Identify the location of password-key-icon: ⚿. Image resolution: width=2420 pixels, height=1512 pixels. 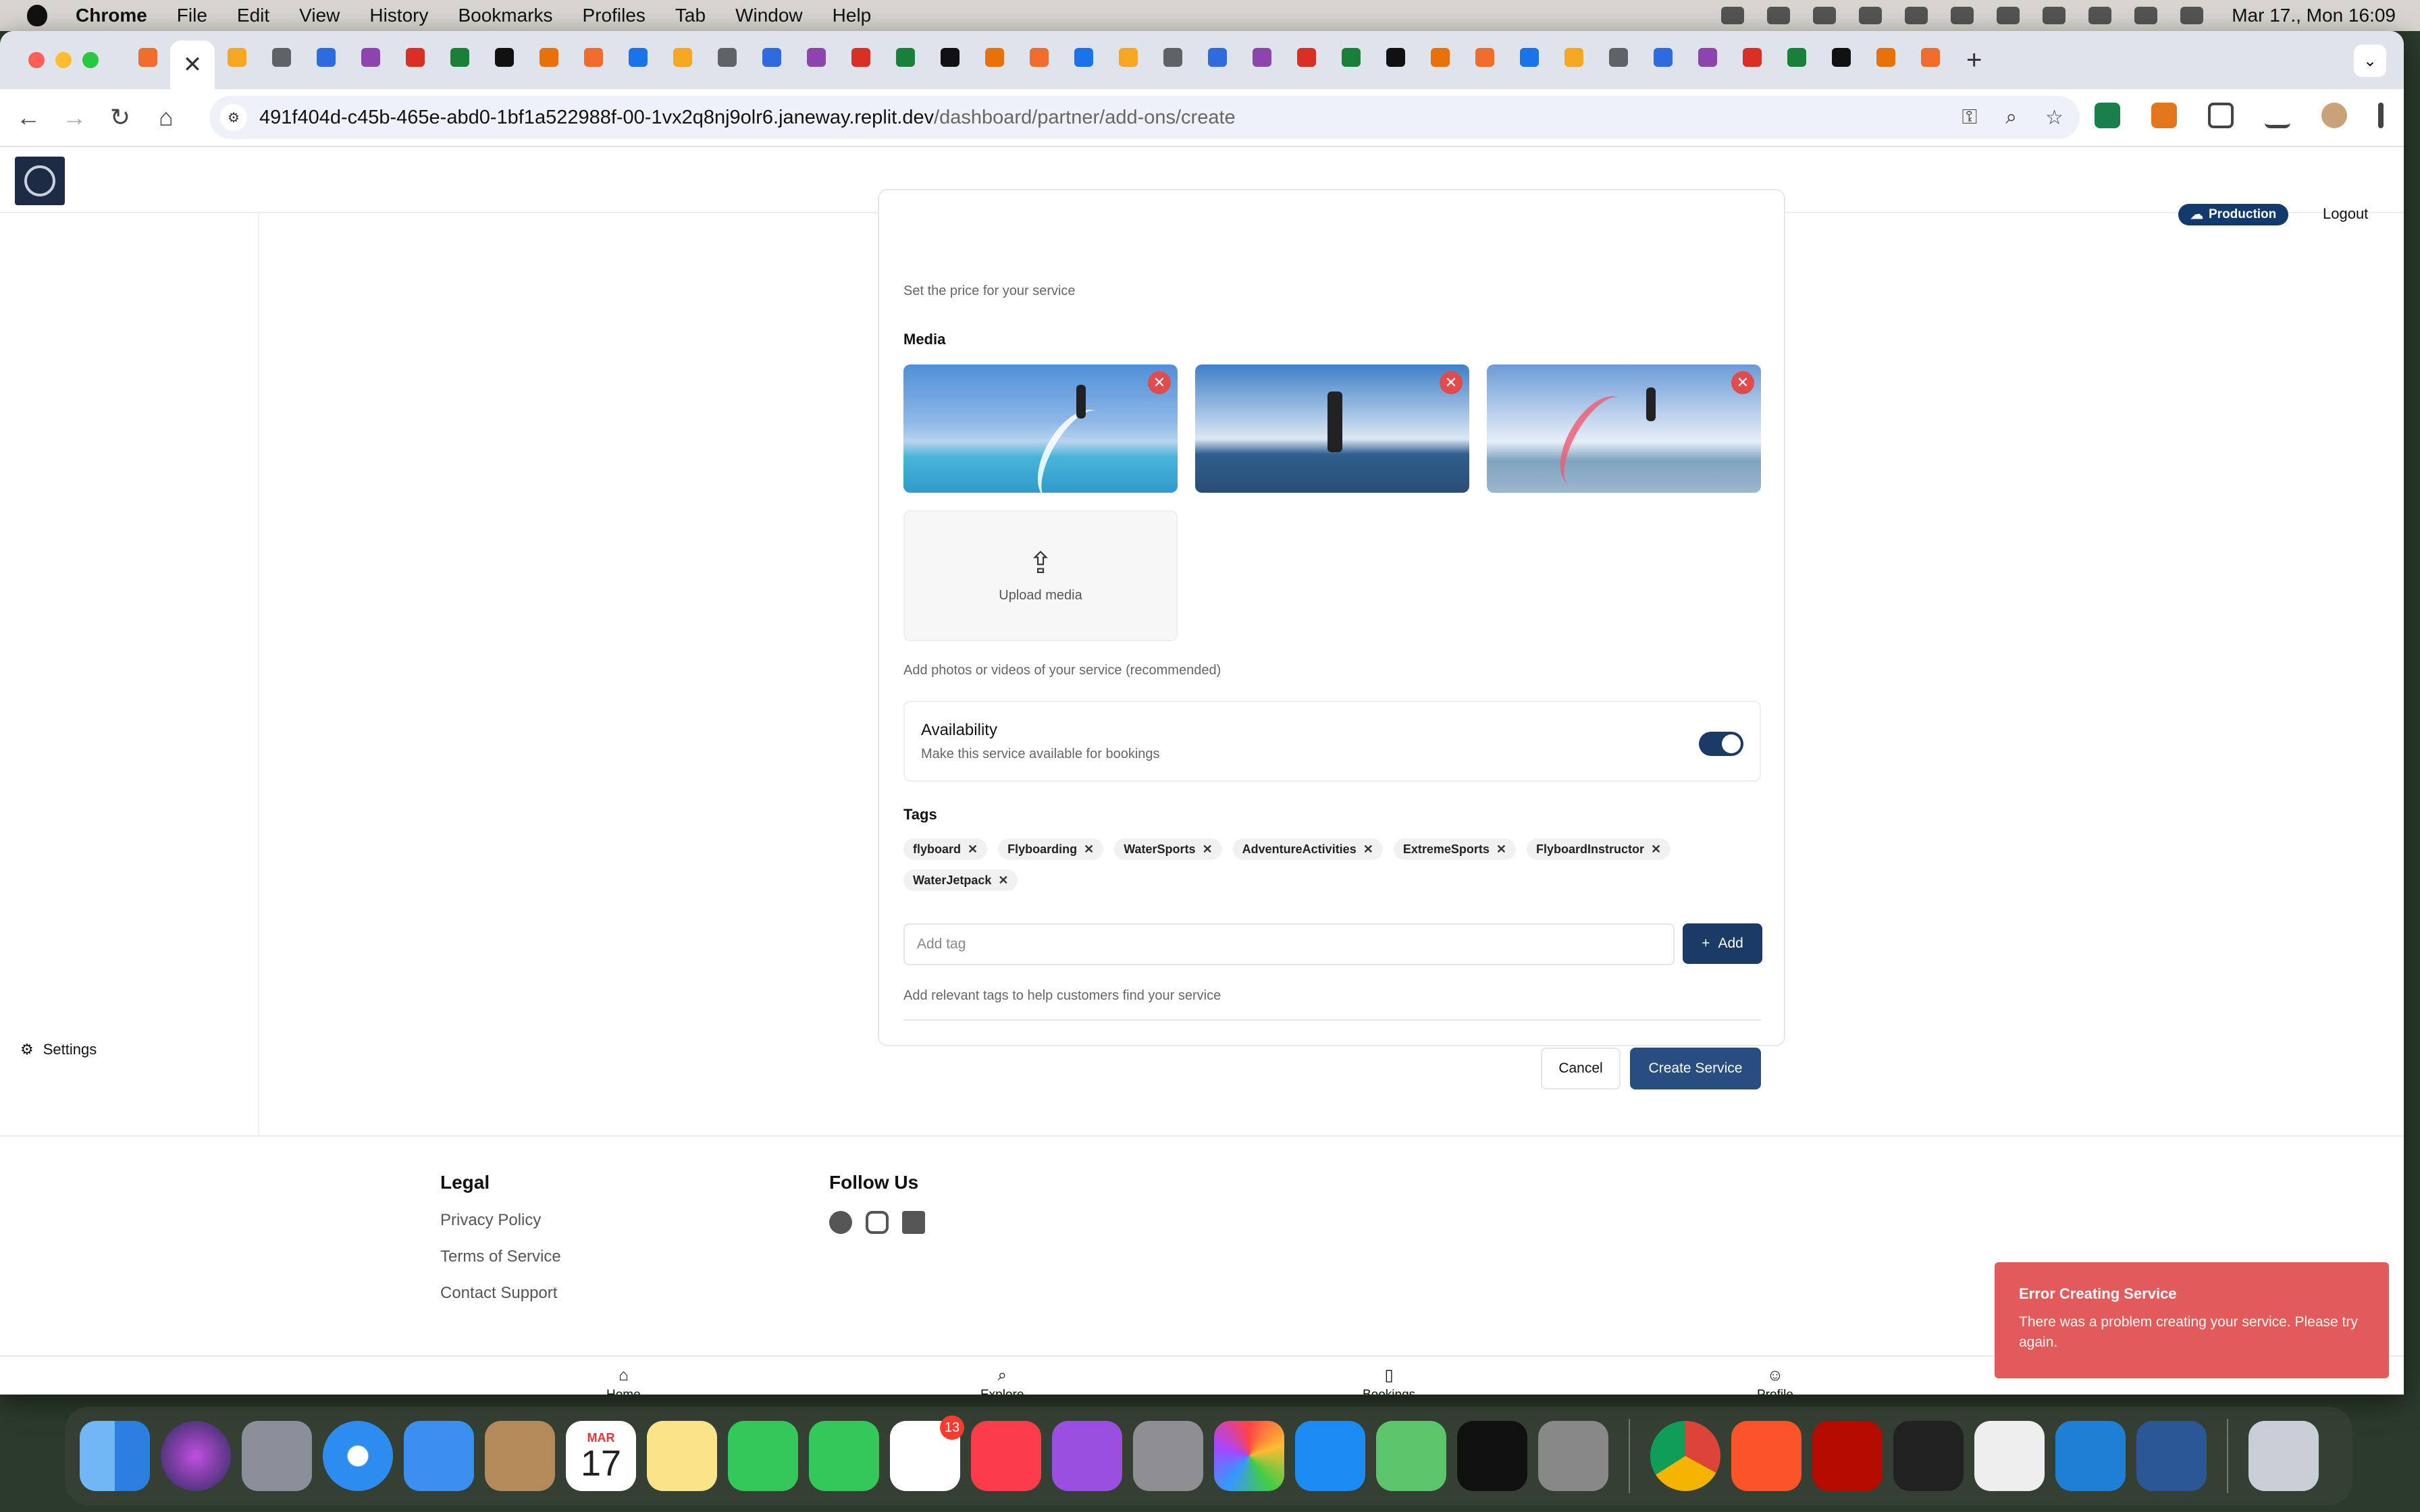
(1969, 118).